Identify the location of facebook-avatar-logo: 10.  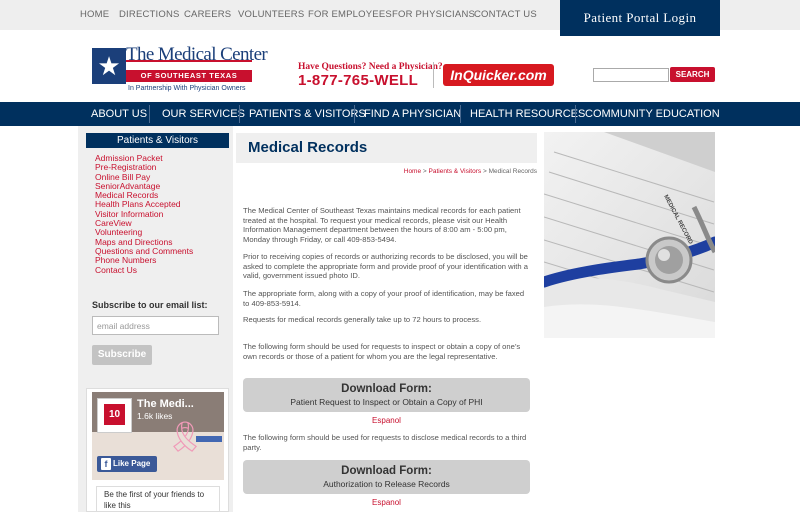
(114, 414).